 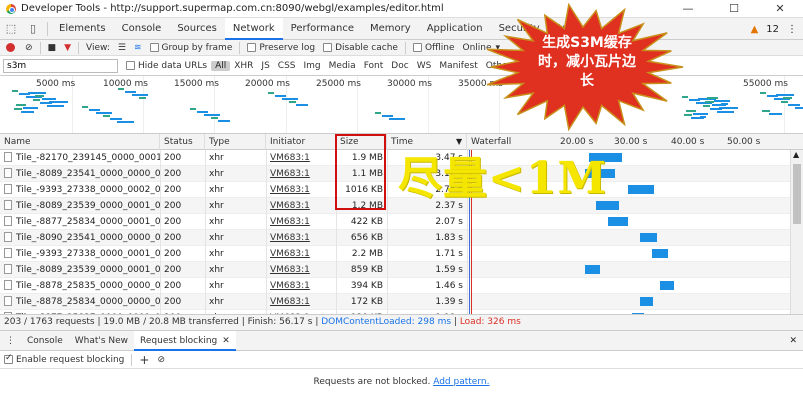 What do you see at coordinates (52, 48) in the screenshot?
I see `screenshot-icon: ■` at bounding box center [52, 48].